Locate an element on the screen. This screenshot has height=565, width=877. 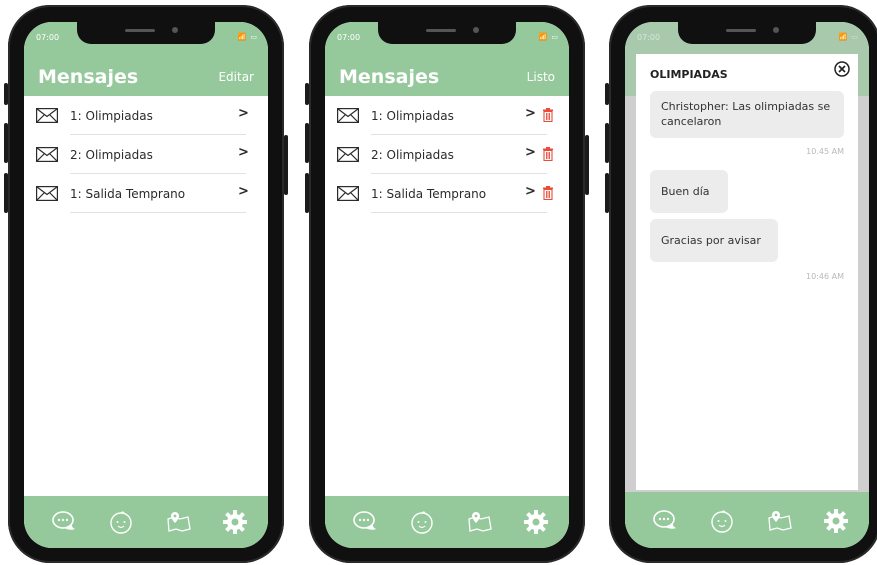
header: 07:00 📶 ▭ Mensajes Listo is located at coordinates (447, 59).